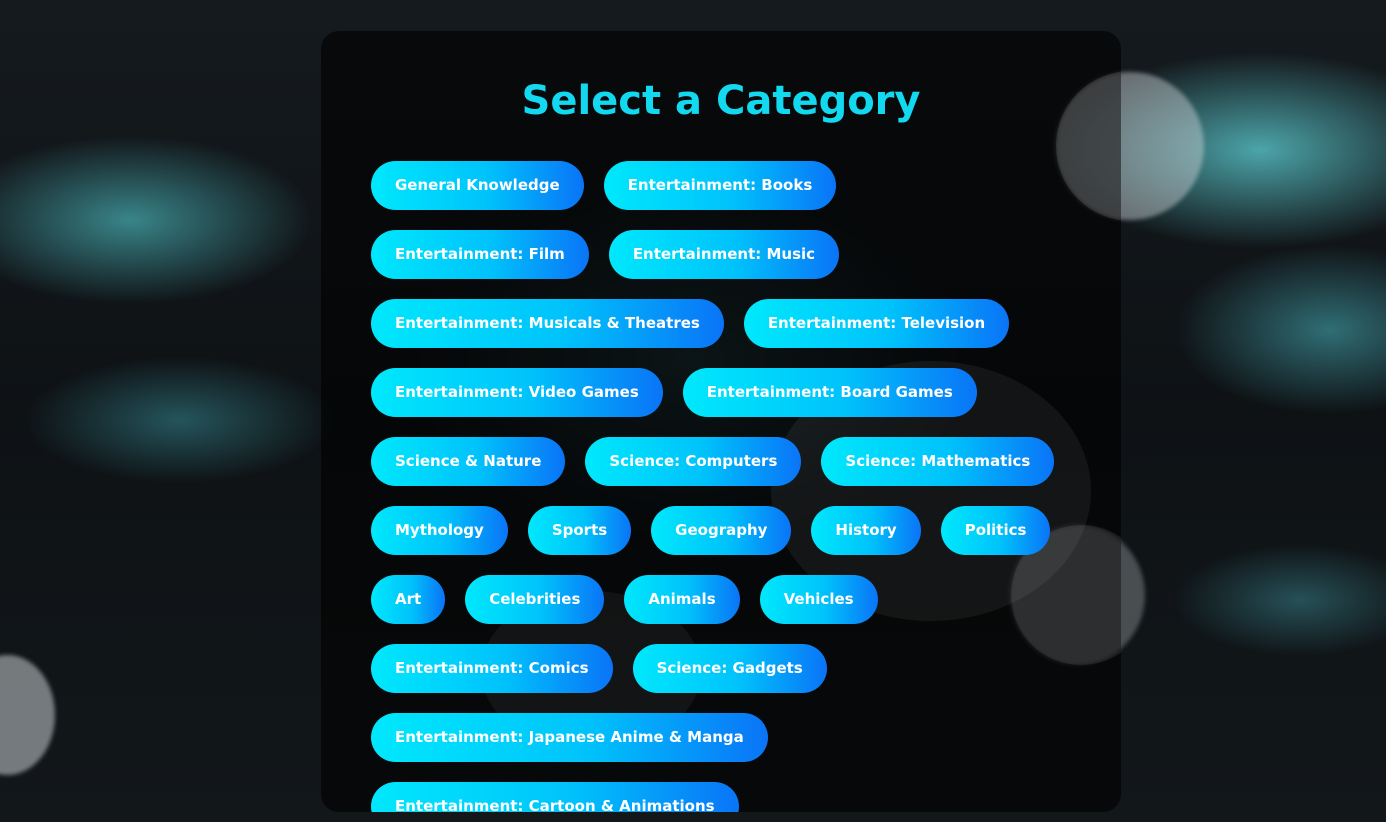  Describe the element at coordinates (27, 715) in the screenshot. I see `bokeh-light` at that location.